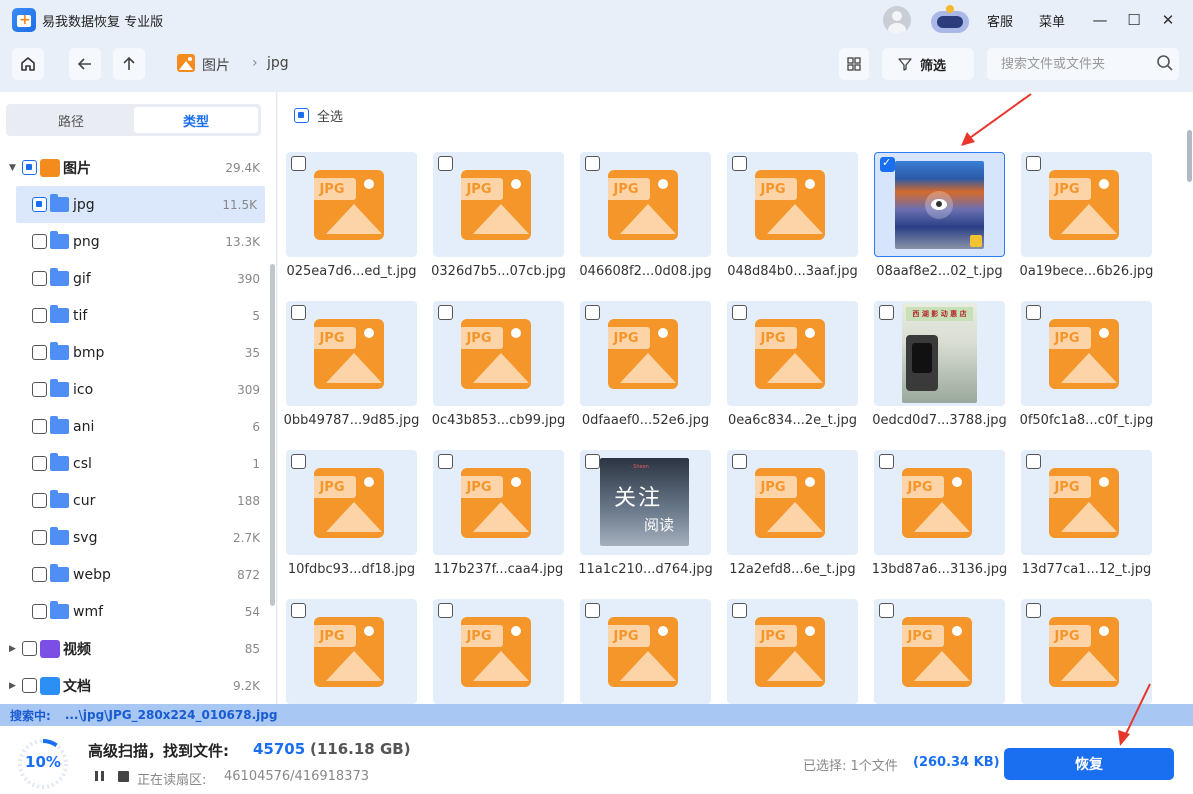 The height and width of the screenshot is (794, 1193). I want to click on recover-button: 恢复, so click(1089, 764).